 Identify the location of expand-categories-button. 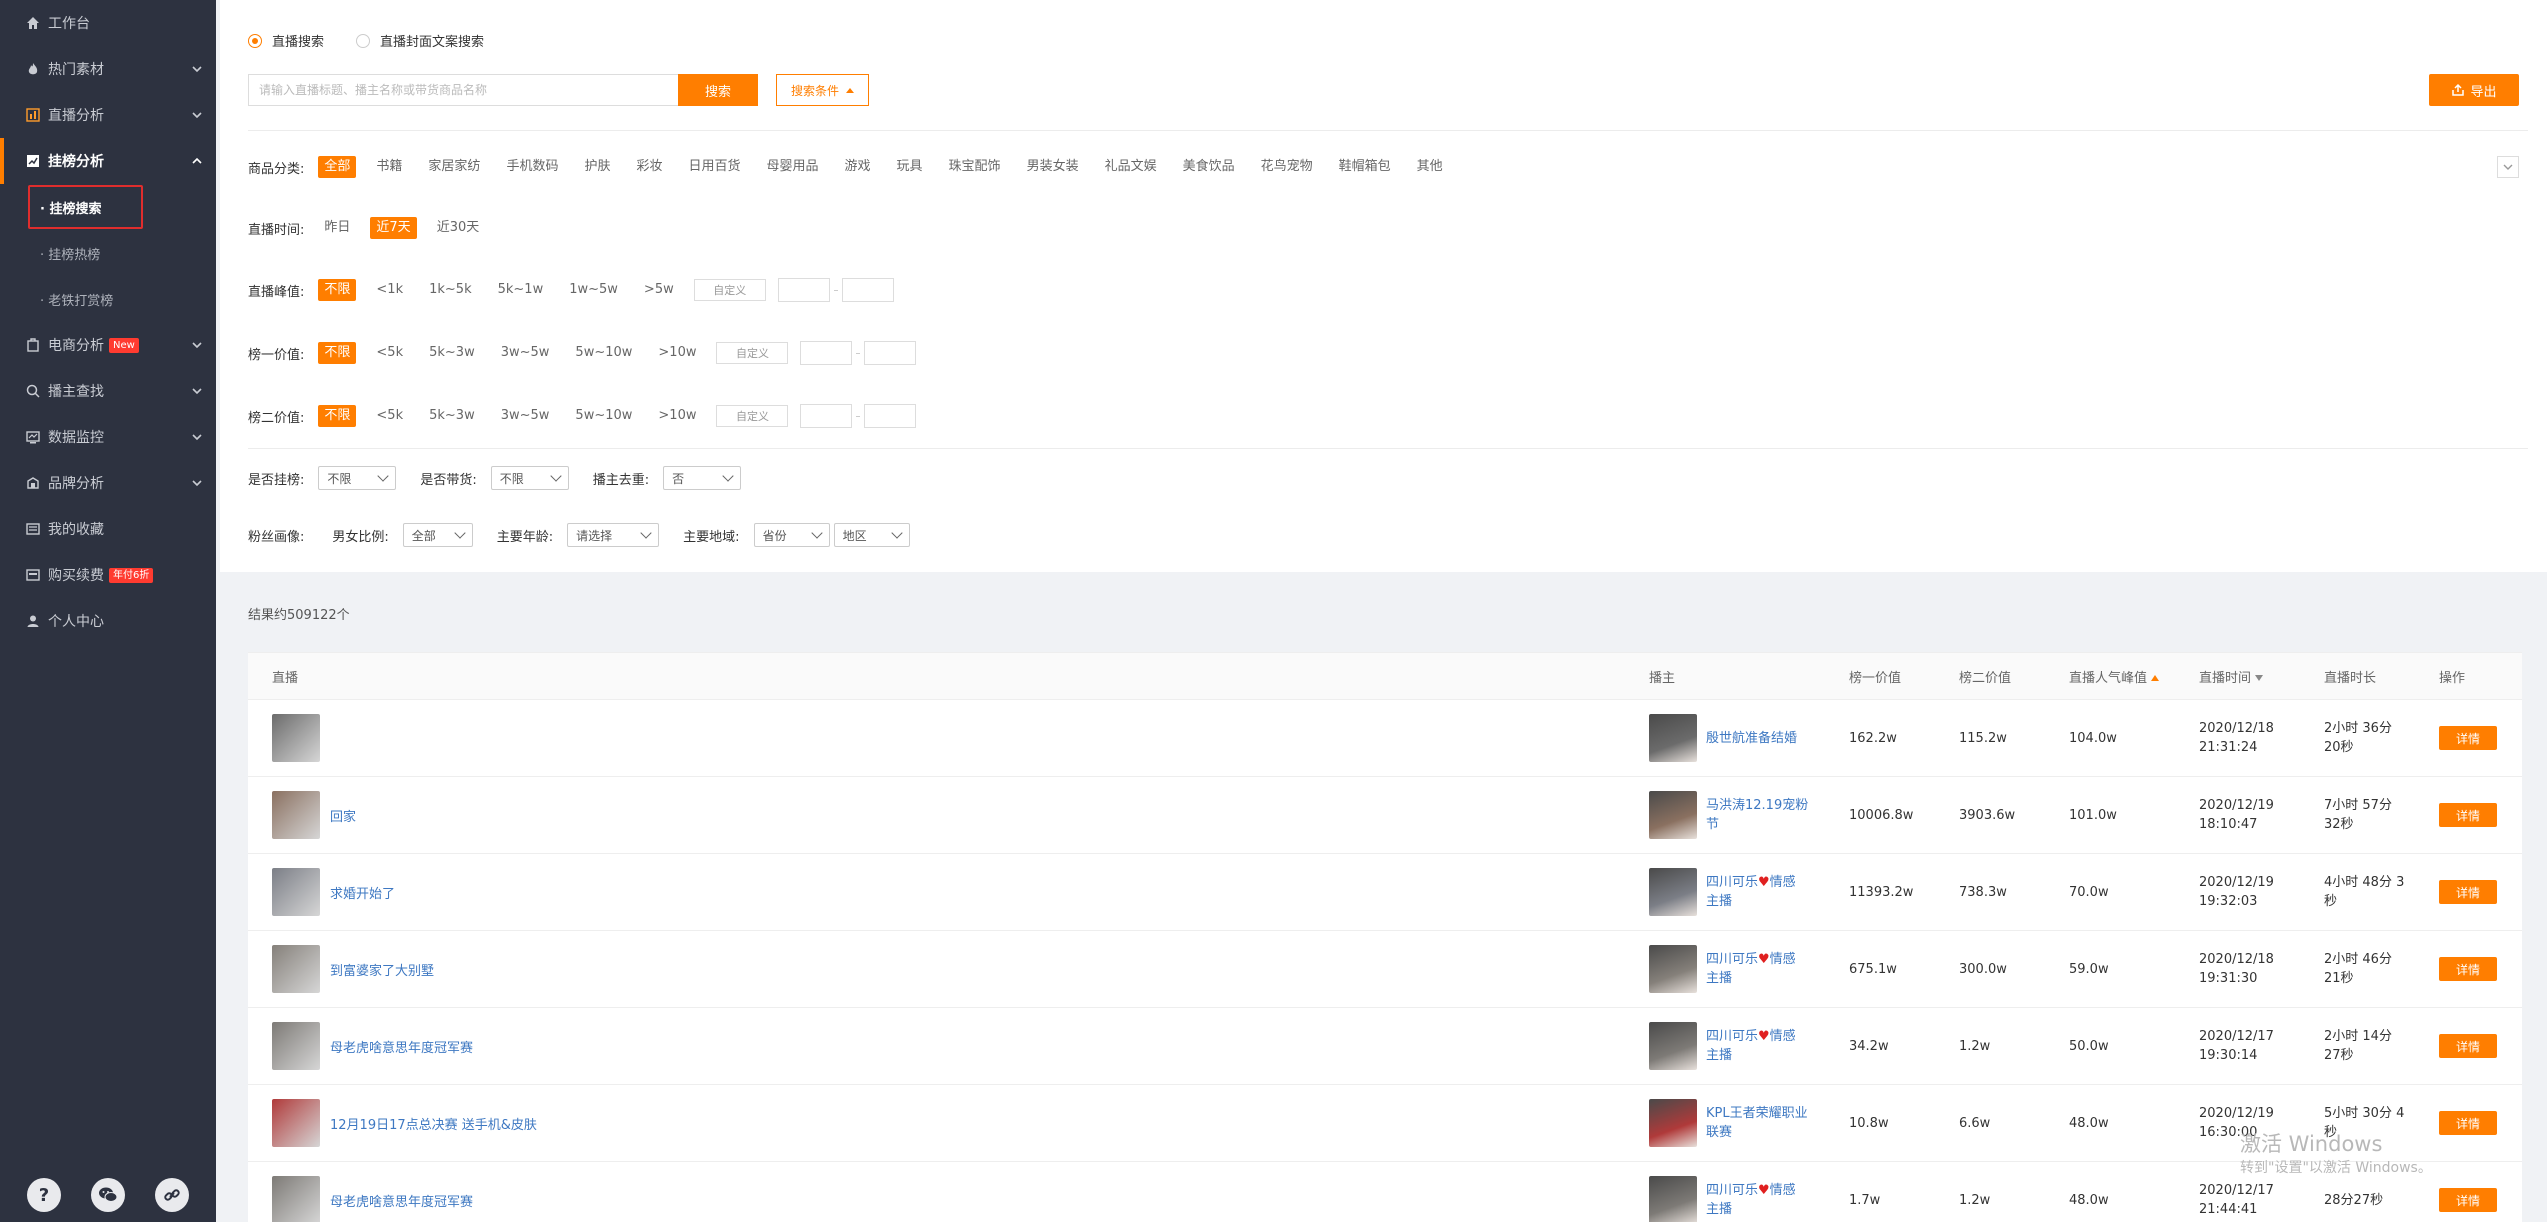
(2508, 167).